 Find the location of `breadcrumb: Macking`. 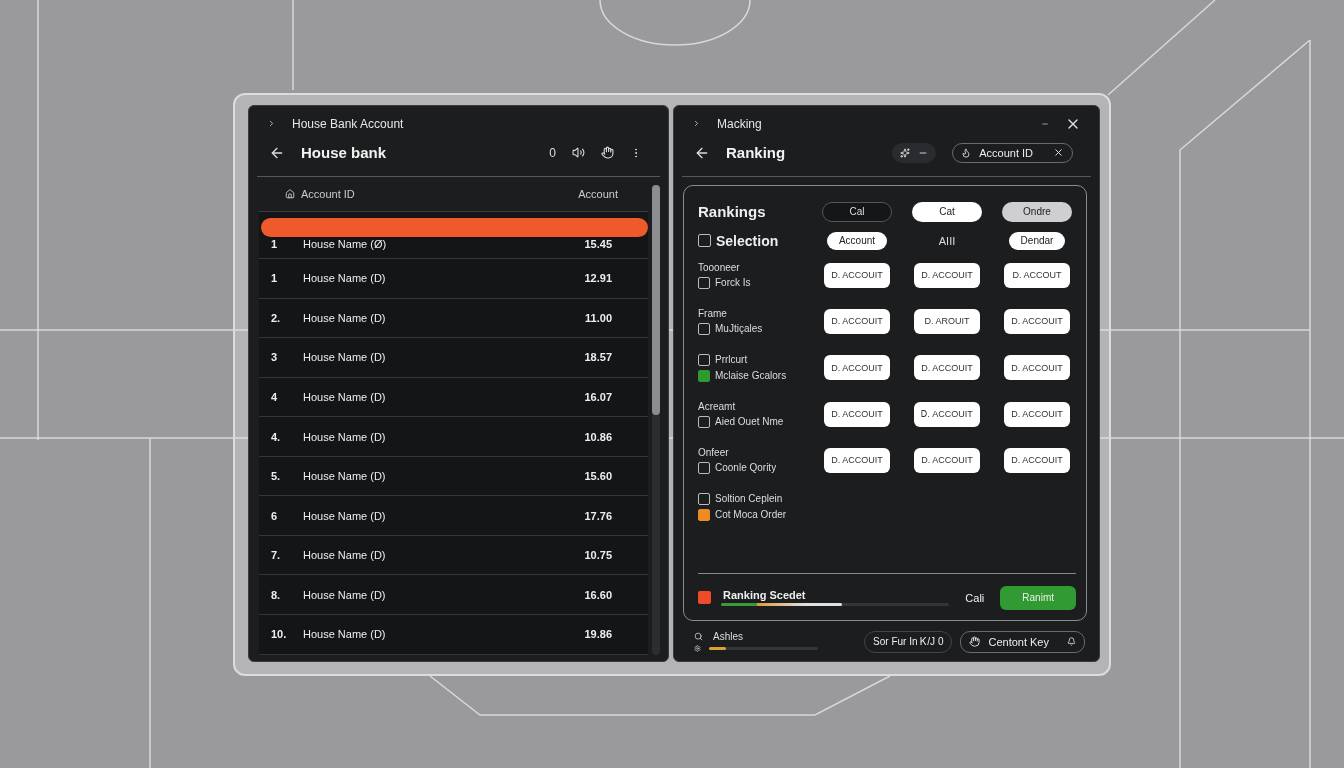

breadcrumb: Macking is located at coordinates (739, 123).